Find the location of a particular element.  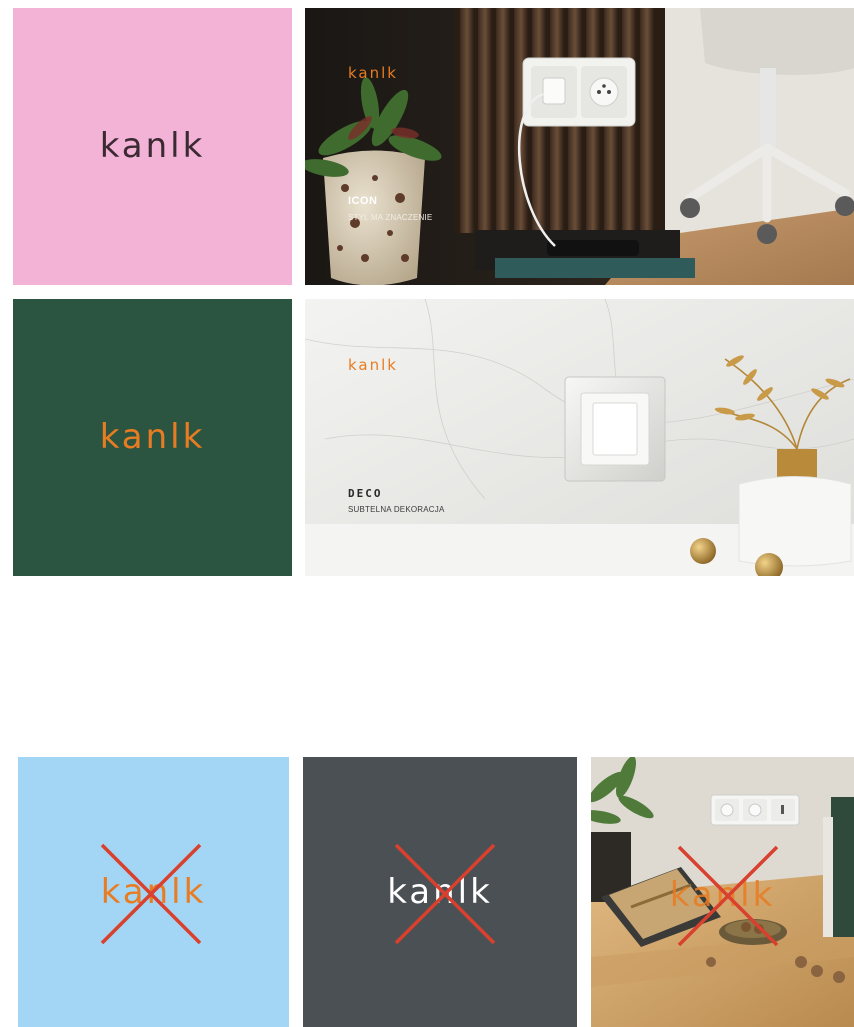

wrong-usage-photo-tile: kanlk is located at coordinates (722, 892).